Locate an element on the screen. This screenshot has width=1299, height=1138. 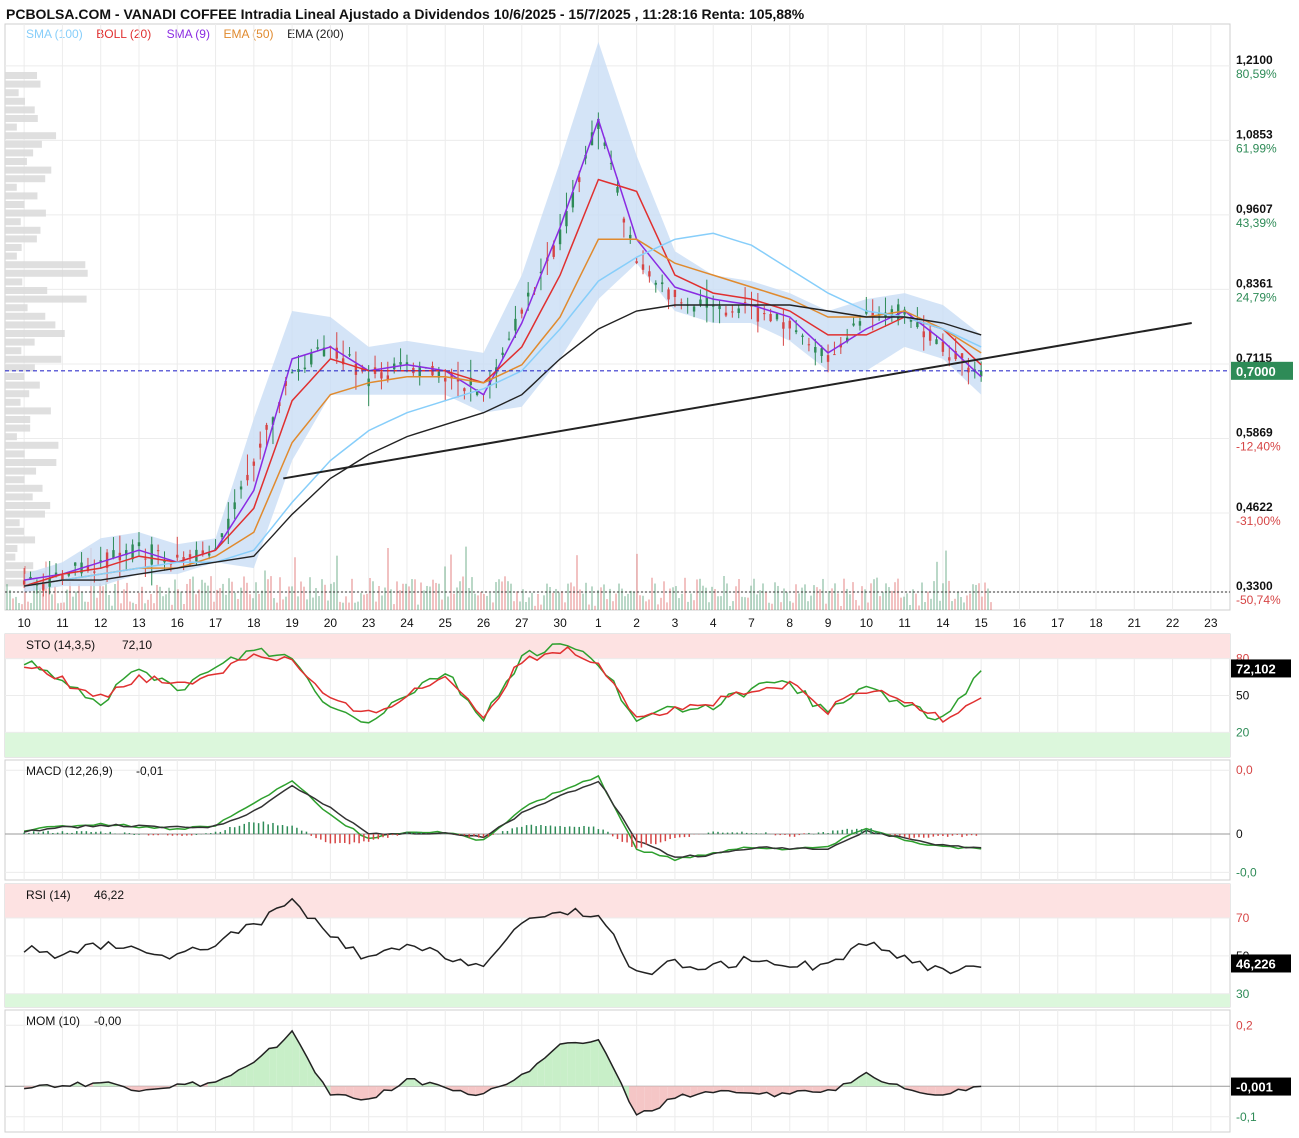
indicator-value: 46,22 is located at coordinates (109, 895).